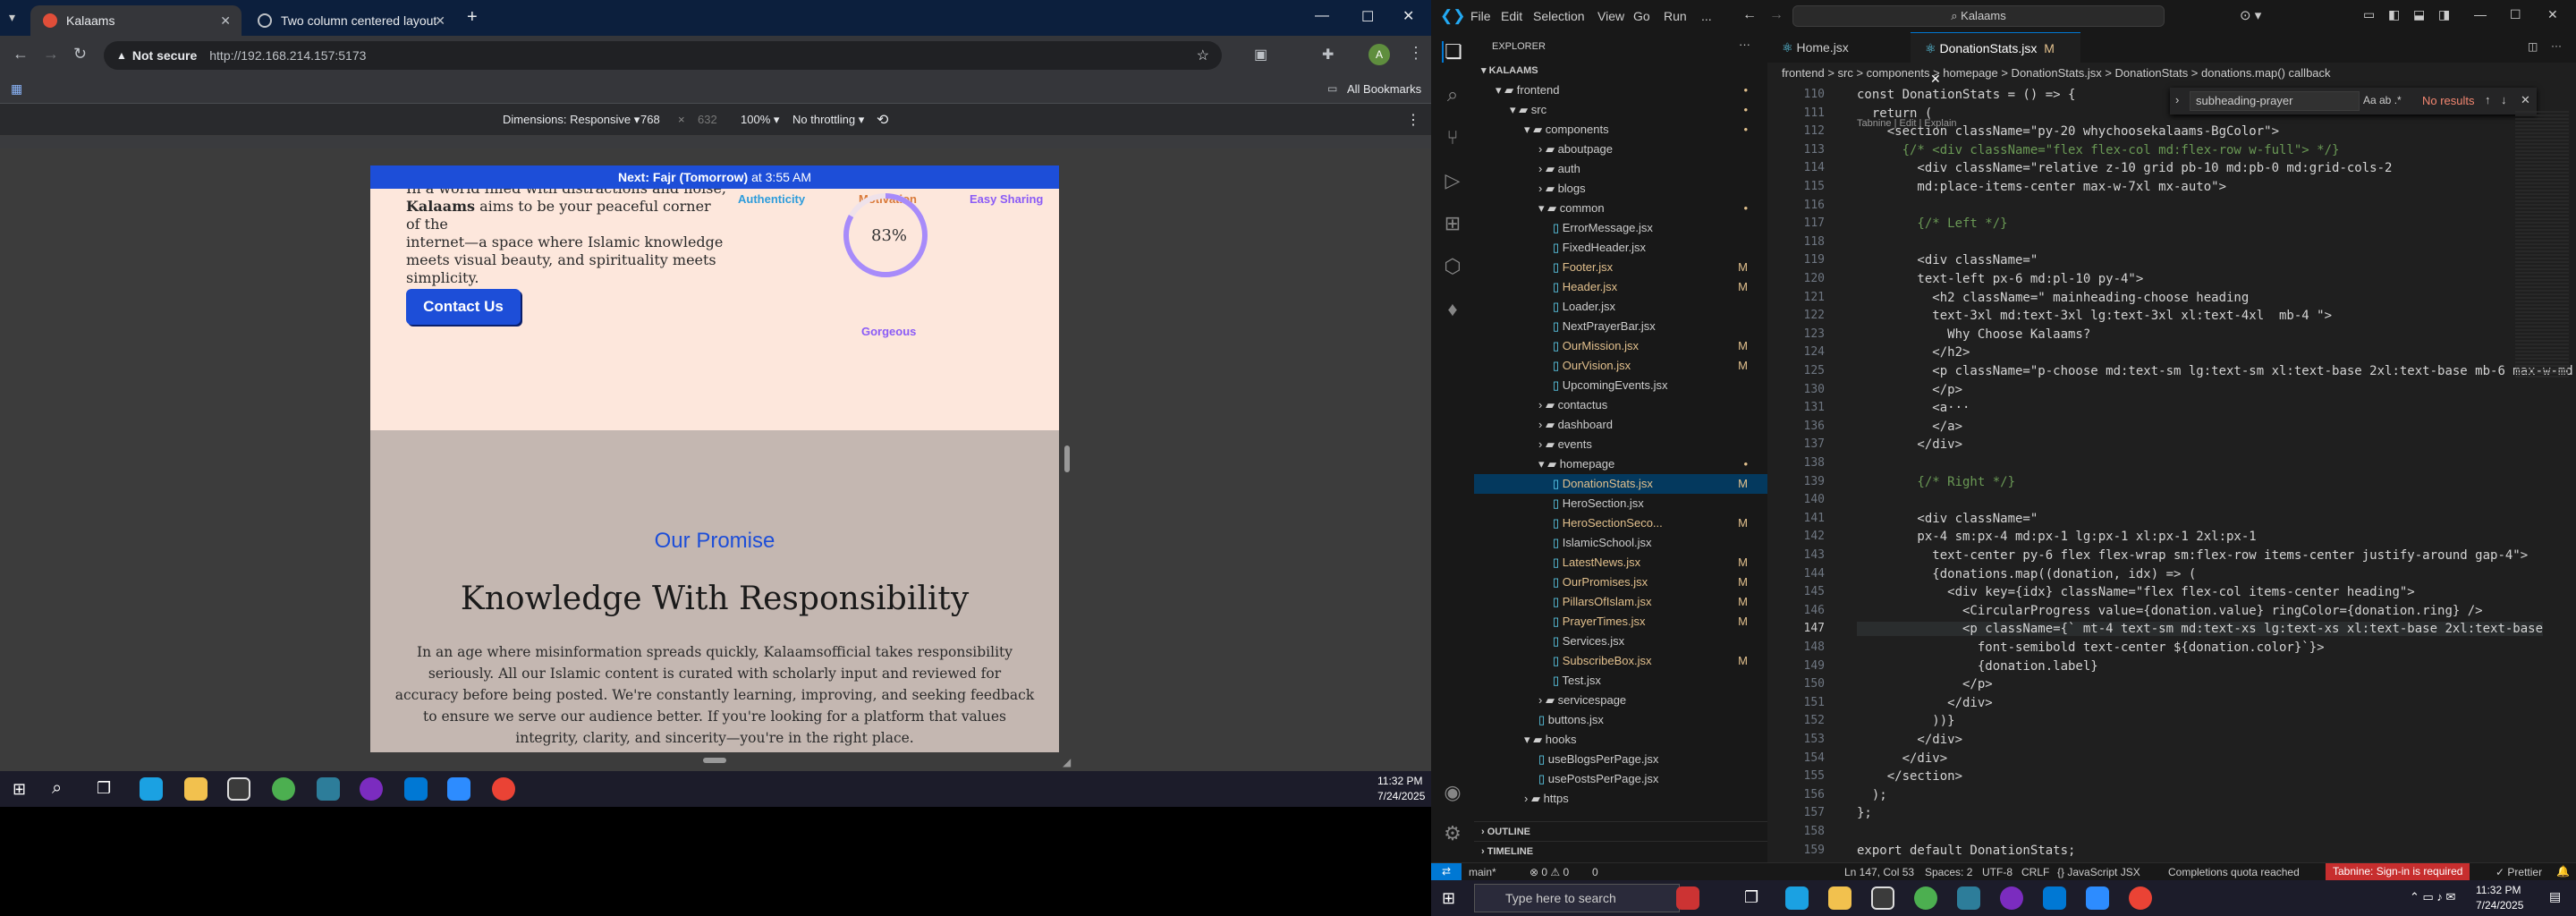 The height and width of the screenshot is (916, 2576). I want to click on code-line: <div className=", so click(1947, 260).